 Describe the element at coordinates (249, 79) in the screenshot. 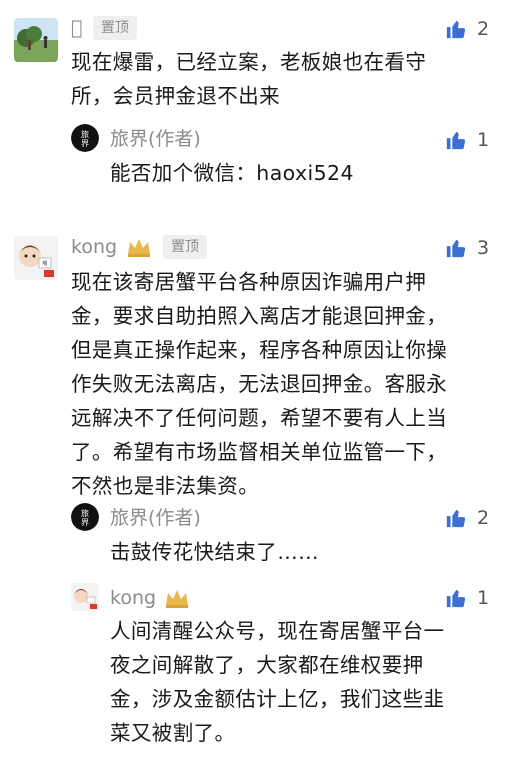

I see `comment-text: 现在爆雷，已经立案，老板娘也在看守 所，会员押金退不出来` at that location.